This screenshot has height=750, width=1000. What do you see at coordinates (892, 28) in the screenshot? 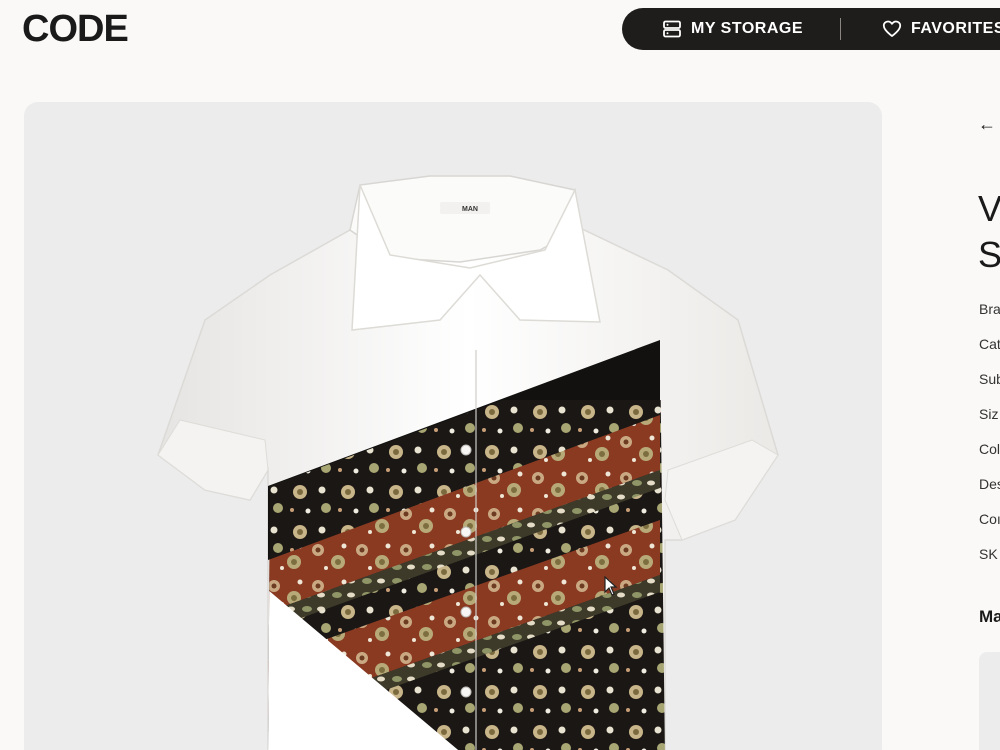
I see `heart-icon` at bounding box center [892, 28].